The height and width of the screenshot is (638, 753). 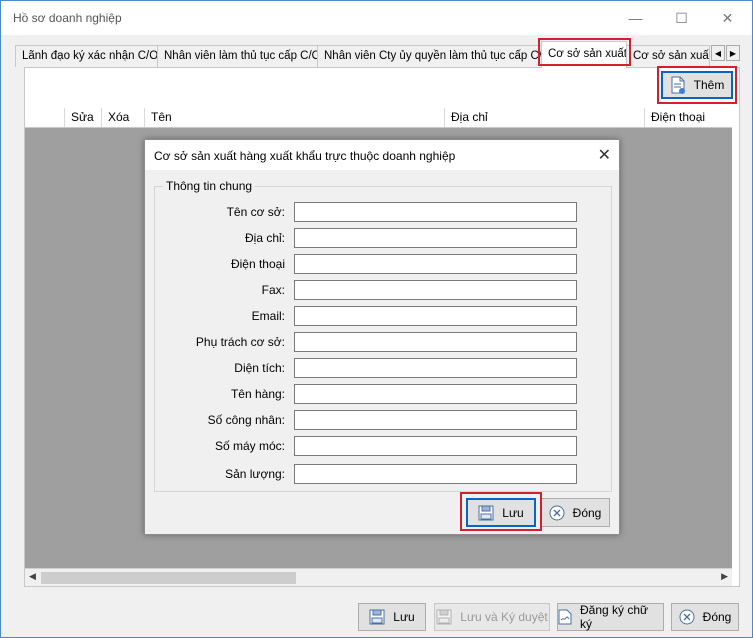 I want to click on document-add-icon, so click(x=678, y=85).